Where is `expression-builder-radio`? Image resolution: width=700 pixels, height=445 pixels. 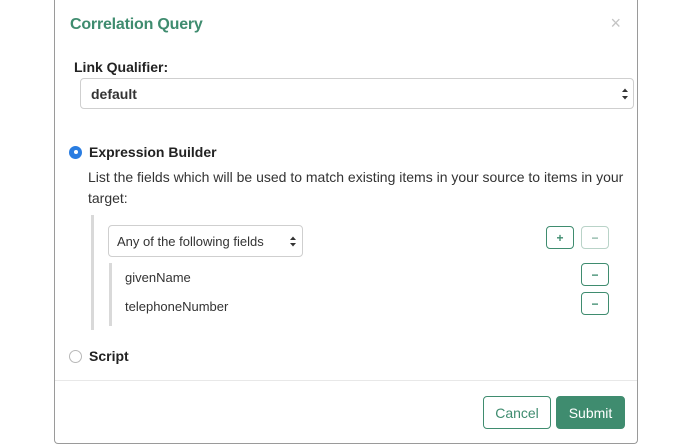
expression-builder-radio is located at coordinates (75, 152).